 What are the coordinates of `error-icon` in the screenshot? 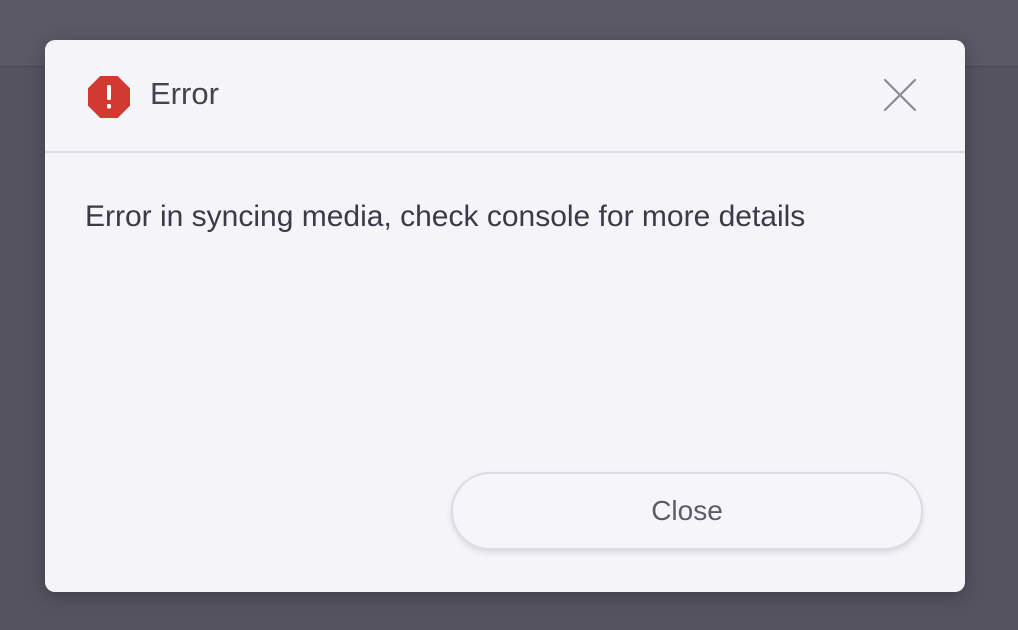 It's located at (109, 97).